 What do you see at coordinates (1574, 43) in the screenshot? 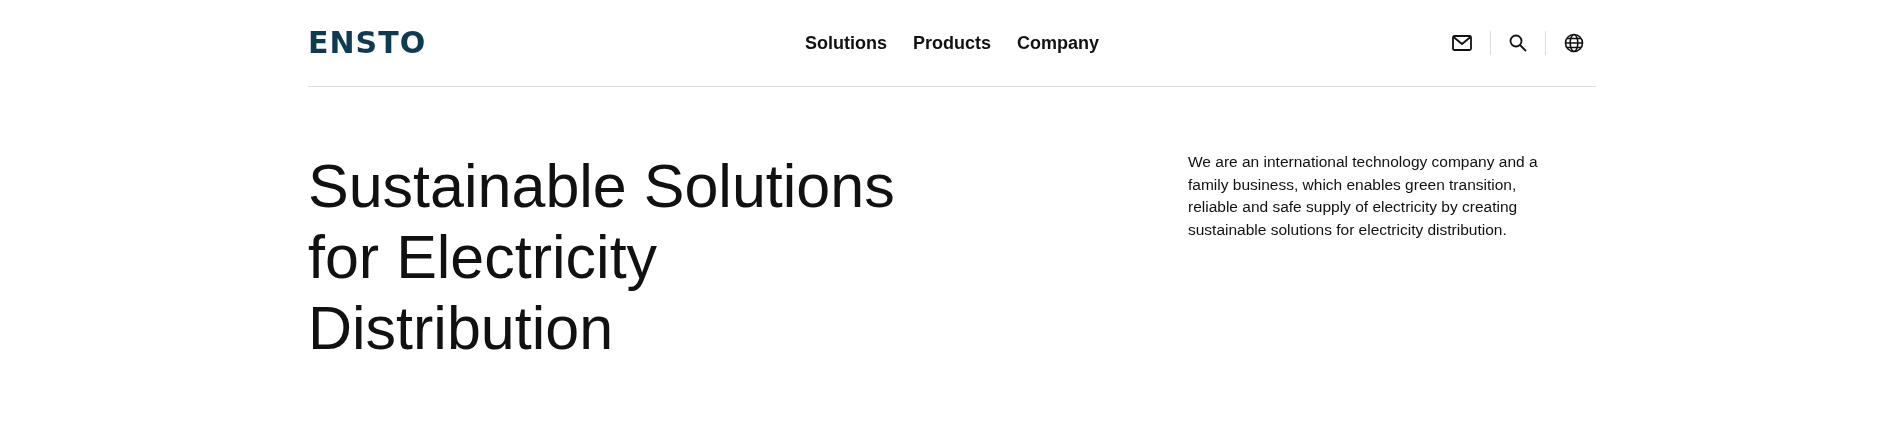
I see `globe-icon` at bounding box center [1574, 43].